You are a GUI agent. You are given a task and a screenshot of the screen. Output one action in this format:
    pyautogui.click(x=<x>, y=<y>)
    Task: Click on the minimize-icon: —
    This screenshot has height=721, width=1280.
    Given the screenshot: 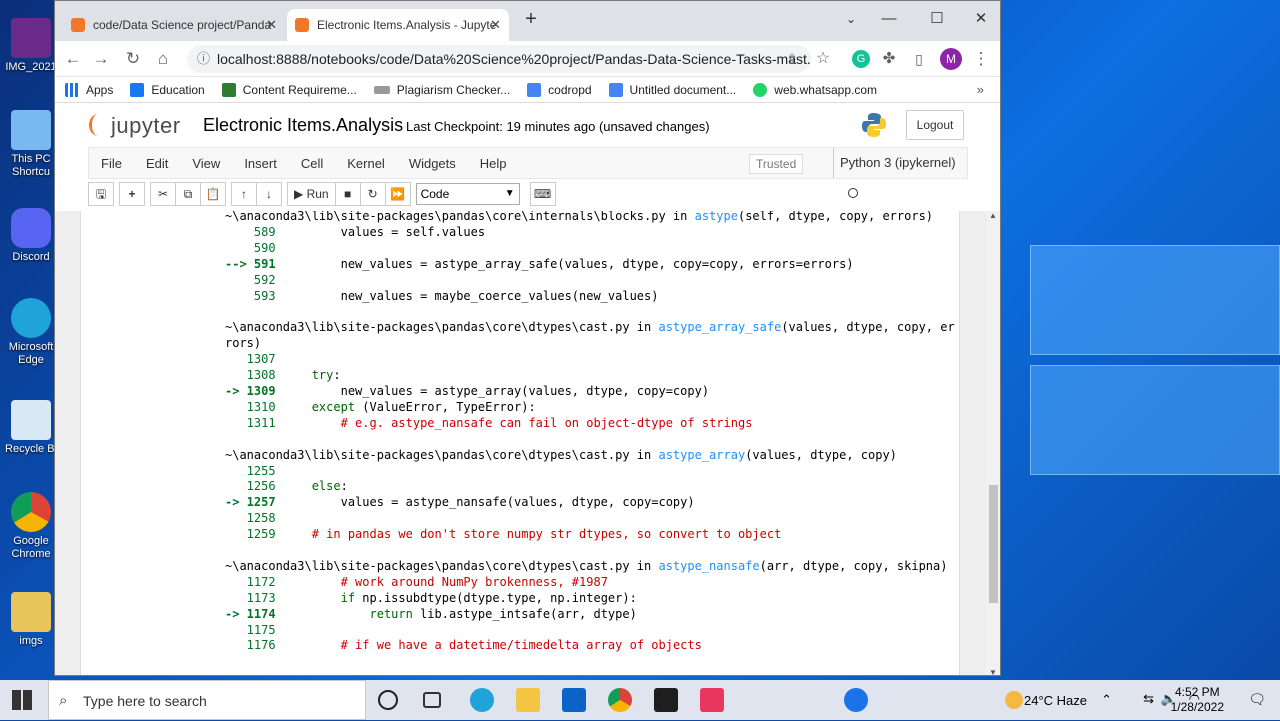 What is the action you would take?
    pyautogui.click(x=889, y=19)
    